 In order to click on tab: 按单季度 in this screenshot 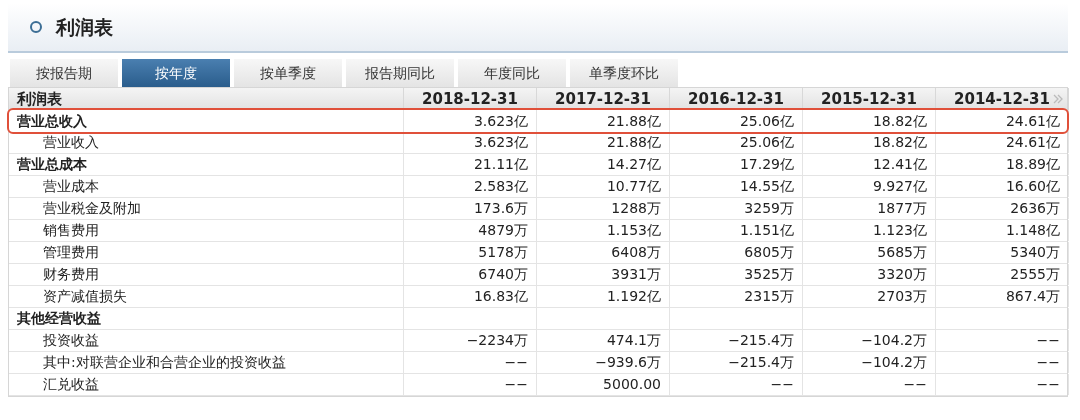, I will do `click(288, 73)`.